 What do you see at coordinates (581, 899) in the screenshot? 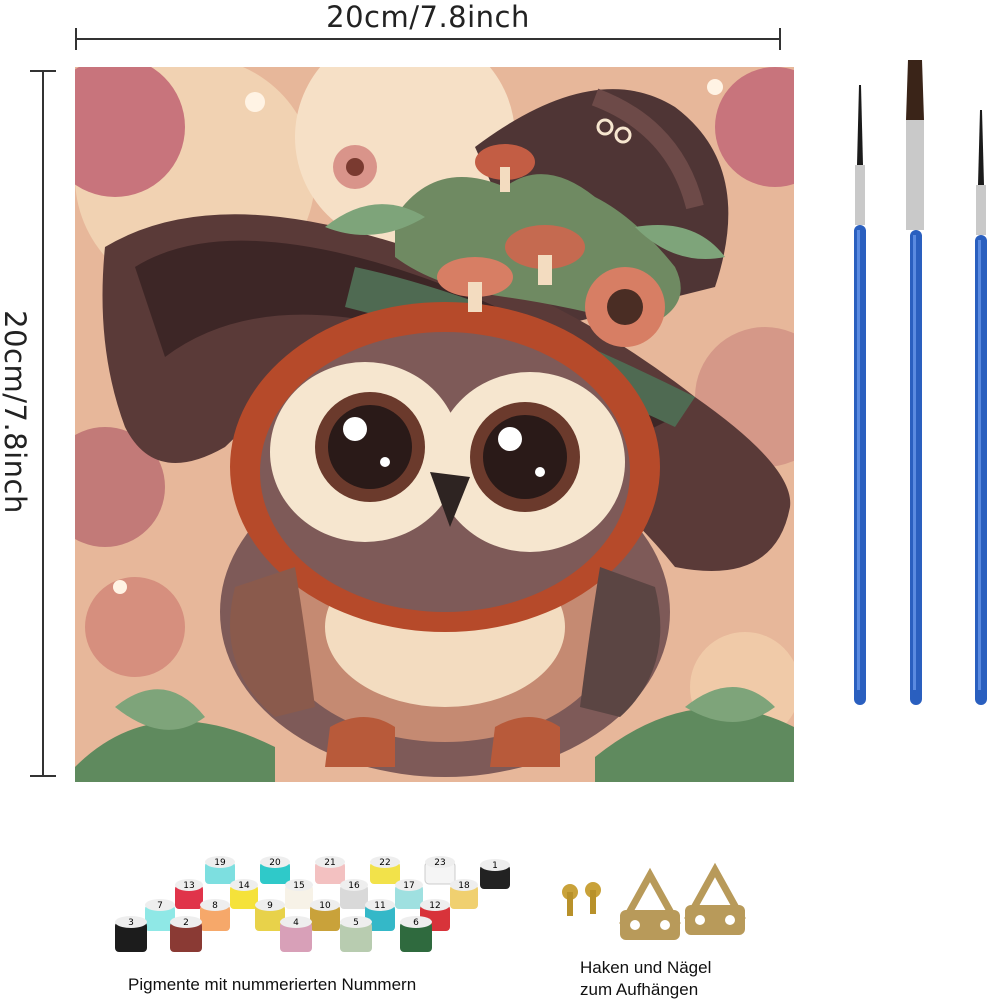
I see `nail-icon` at bounding box center [581, 899].